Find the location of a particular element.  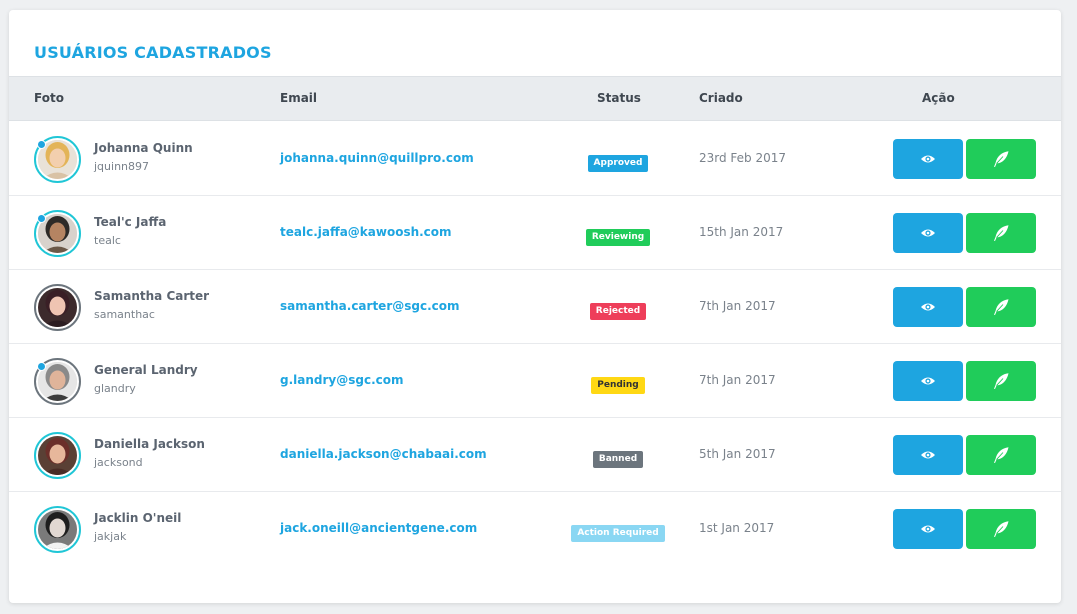

user-name: Jacklin O'neil is located at coordinates (138, 518).